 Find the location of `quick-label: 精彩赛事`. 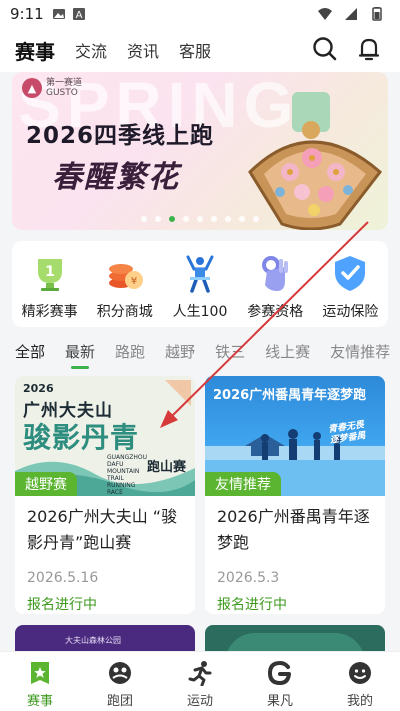

quick-label: 精彩赛事 is located at coordinates (49, 312).